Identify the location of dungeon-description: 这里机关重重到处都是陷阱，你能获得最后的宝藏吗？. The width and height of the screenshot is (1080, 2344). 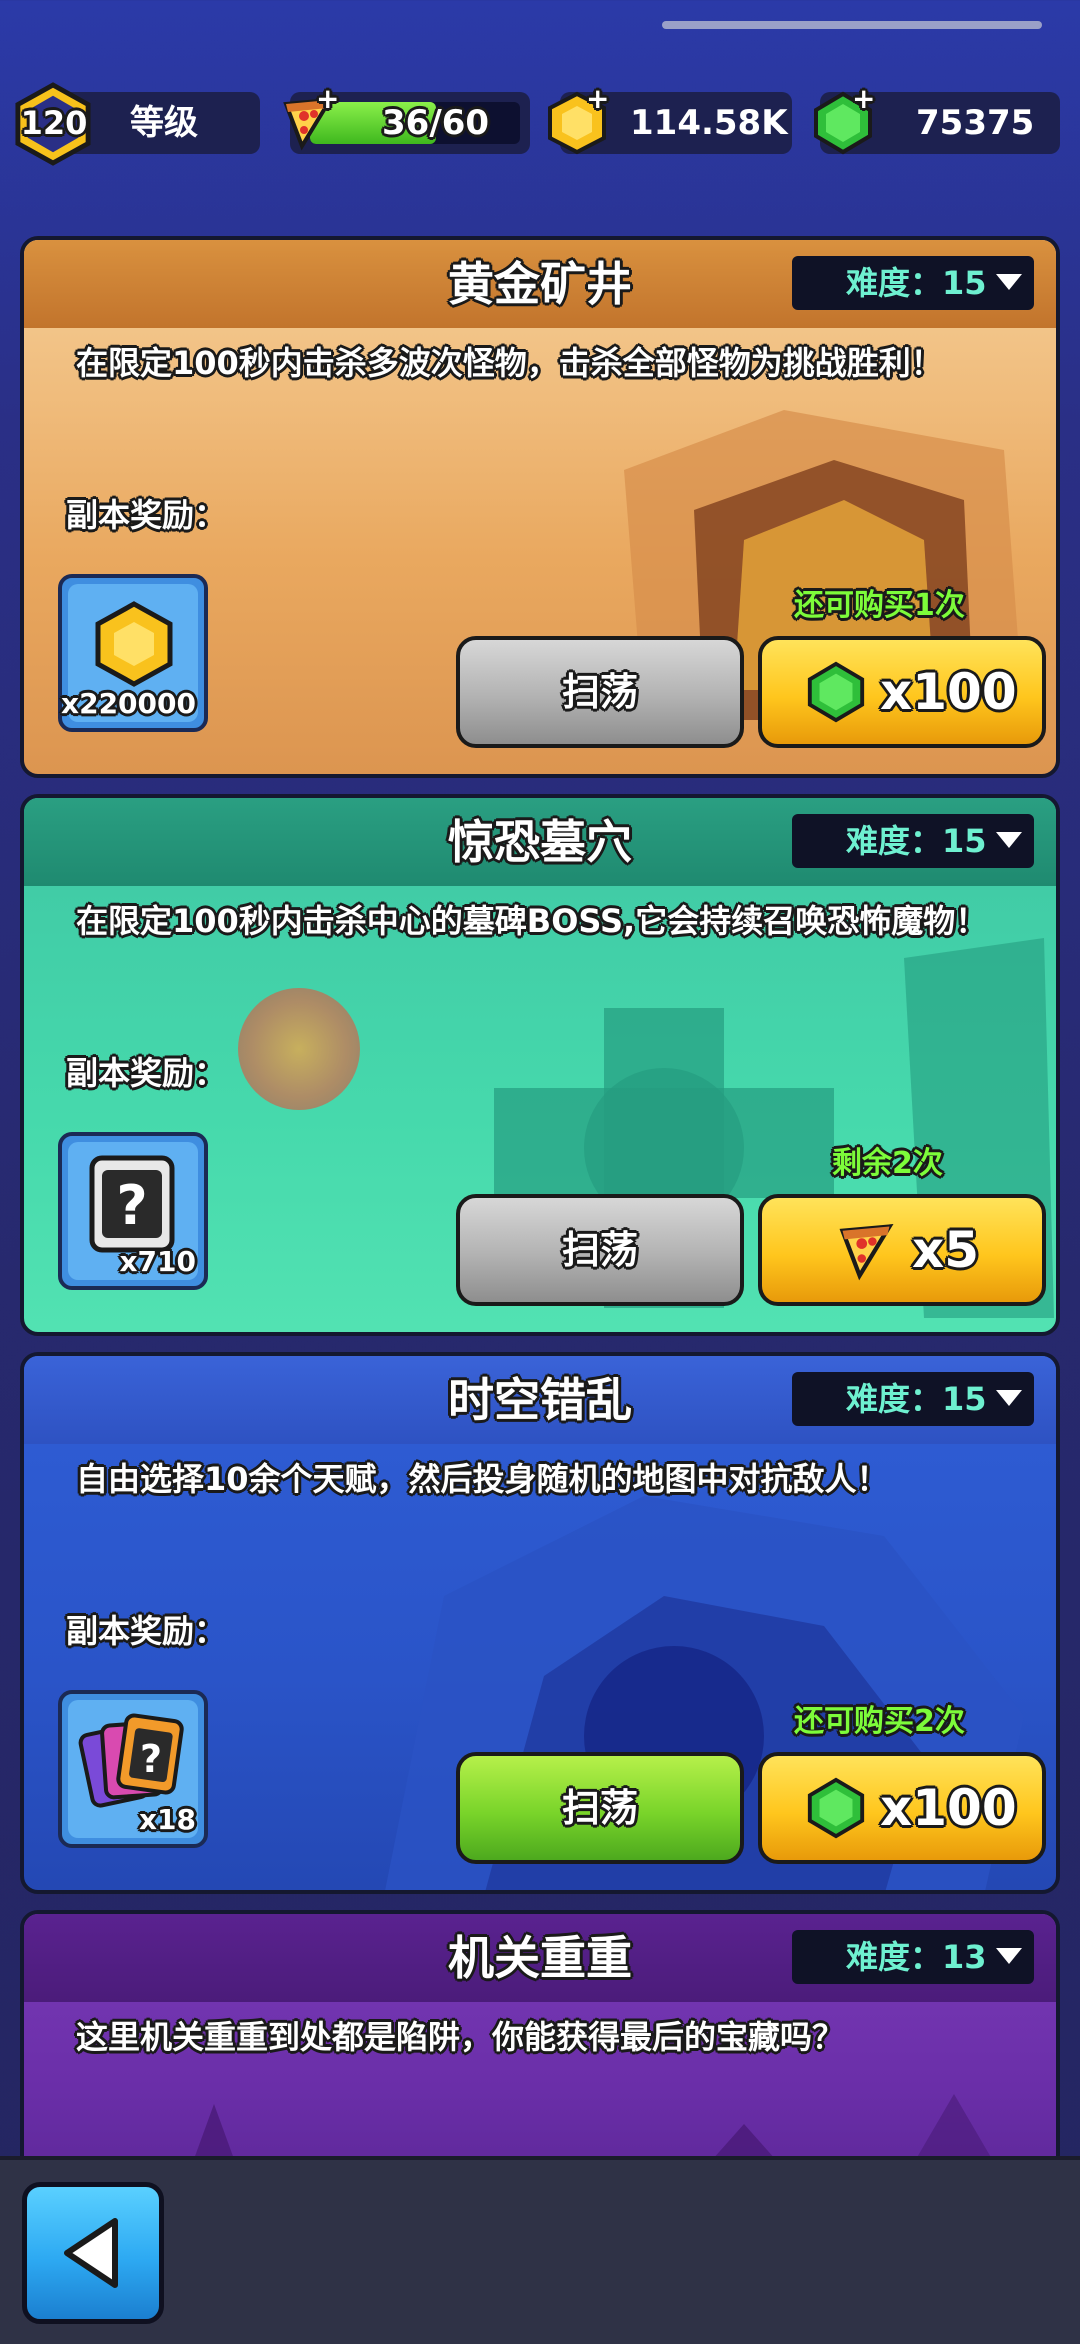
(460, 2037).